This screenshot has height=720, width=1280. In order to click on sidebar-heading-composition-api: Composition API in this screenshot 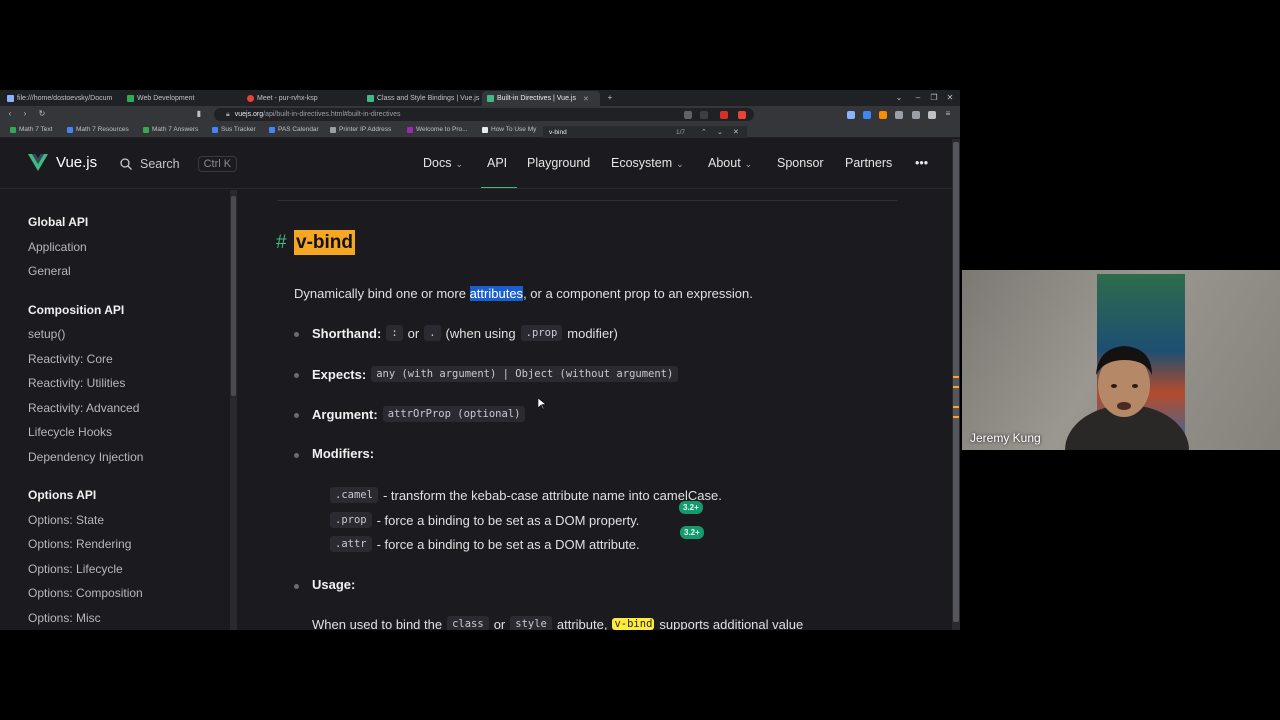, I will do `click(76, 310)`.